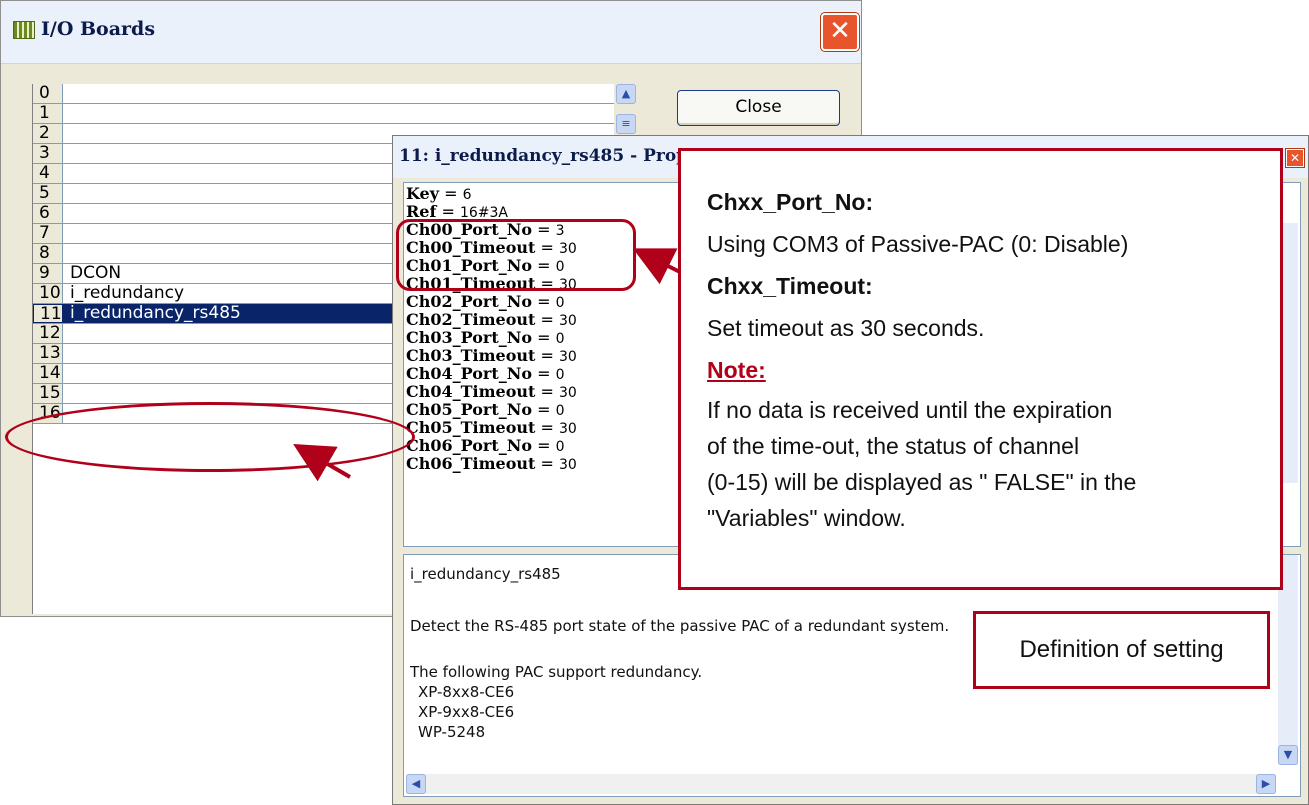 This screenshot has height=805, width=1309. What do you see at coordinates (790, 202) in the screenshot?
I see `port-heading: Chxx_Port_No:` at bounding box center [790, 202].